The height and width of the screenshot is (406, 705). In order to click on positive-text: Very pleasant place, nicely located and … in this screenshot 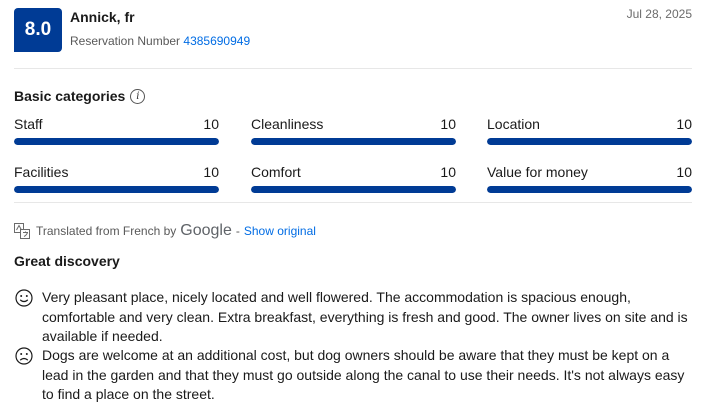, I will do `click(365, 316)`.